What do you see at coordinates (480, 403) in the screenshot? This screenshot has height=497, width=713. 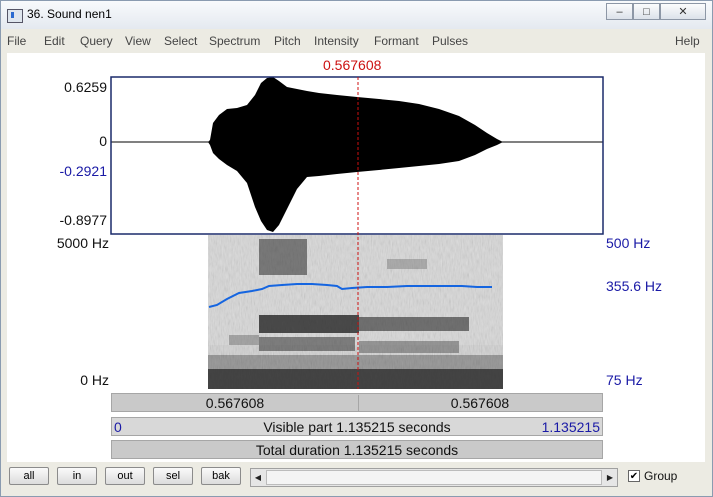 I see `right-time-segment: 0.567608` at bounding box center [480, 403].